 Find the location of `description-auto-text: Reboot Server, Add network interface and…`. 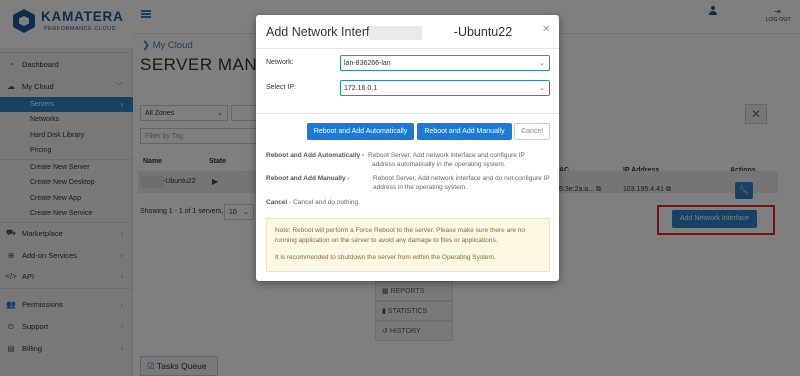

description-auto-text: Reboot Server, Add network interface and… is located at coordinates (446, 160).